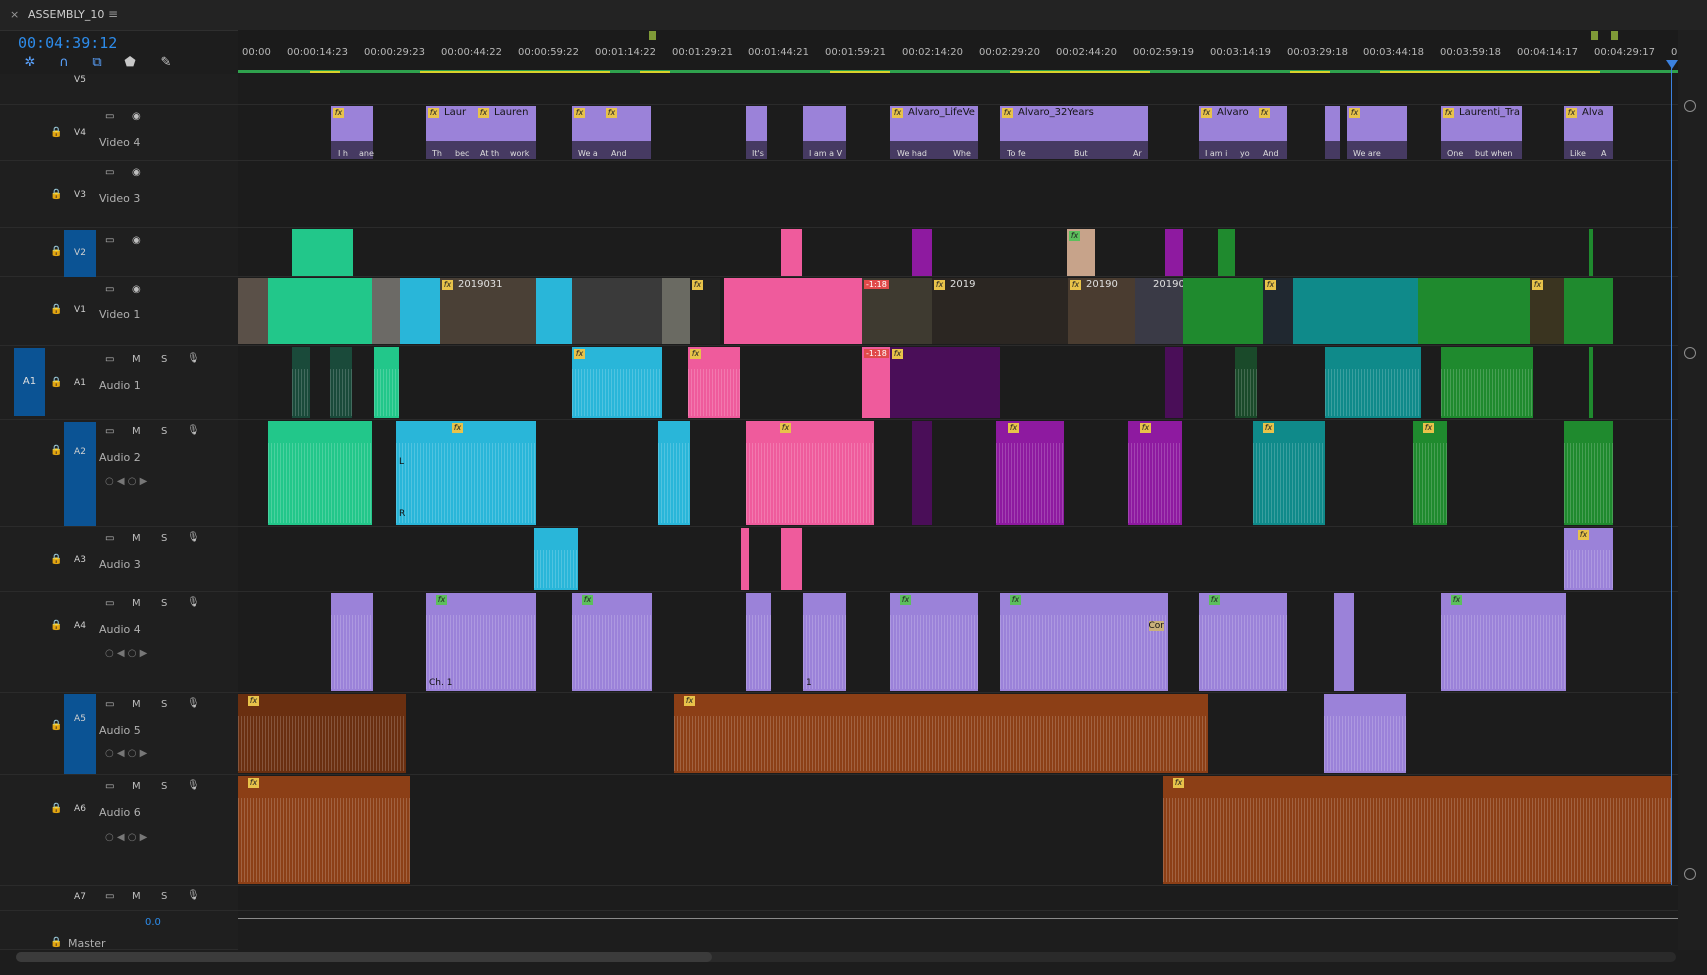  I want to click on track-area-v5, so click(958, 89).